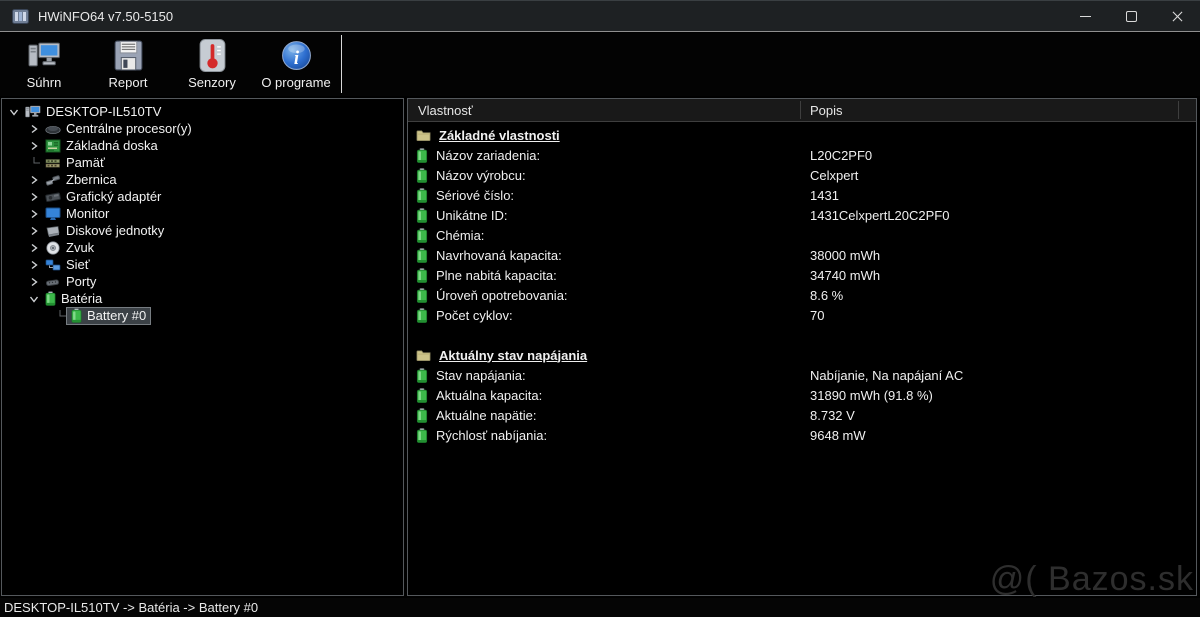 This screenshot has height=617, width=1200. I want to click on property-value: 34740 mWh, so click(845, 275).